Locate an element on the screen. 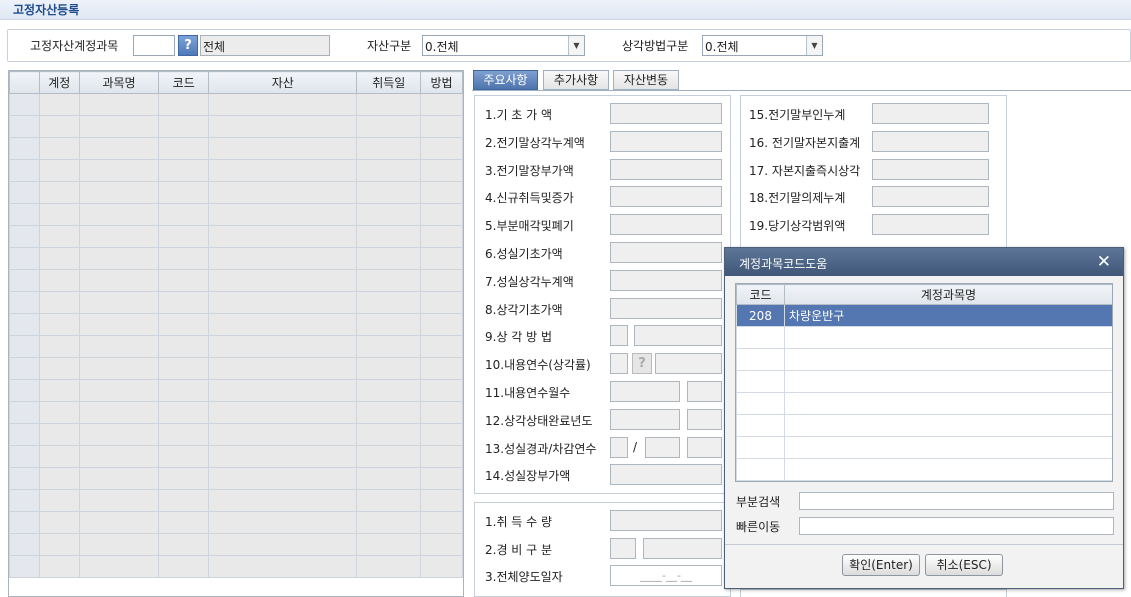  col-header-code: 코드 is located at coordinates (760, 294).